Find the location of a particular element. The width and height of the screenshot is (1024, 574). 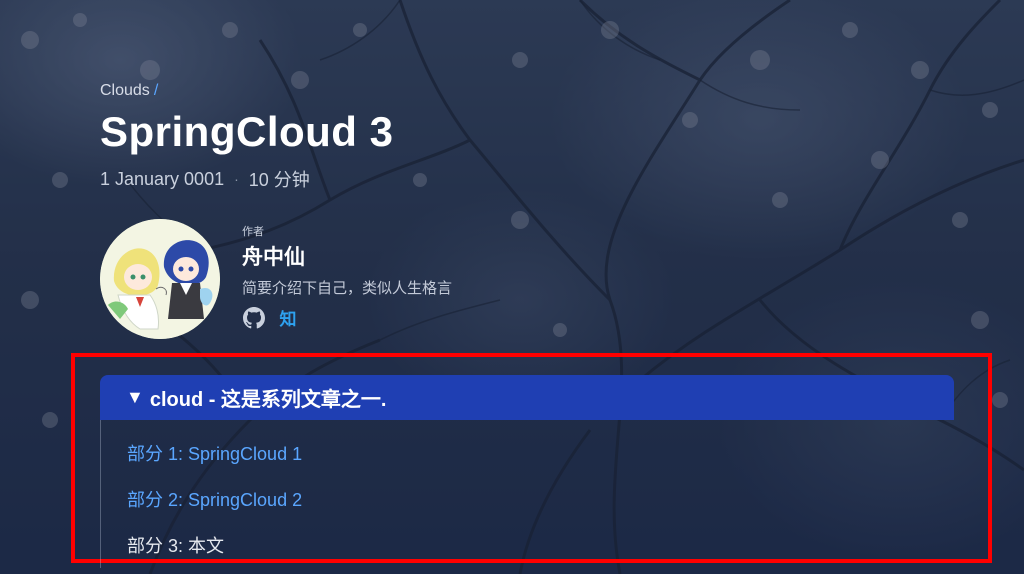

zhihu-icon: 知 is located at coordinates (288, 318).